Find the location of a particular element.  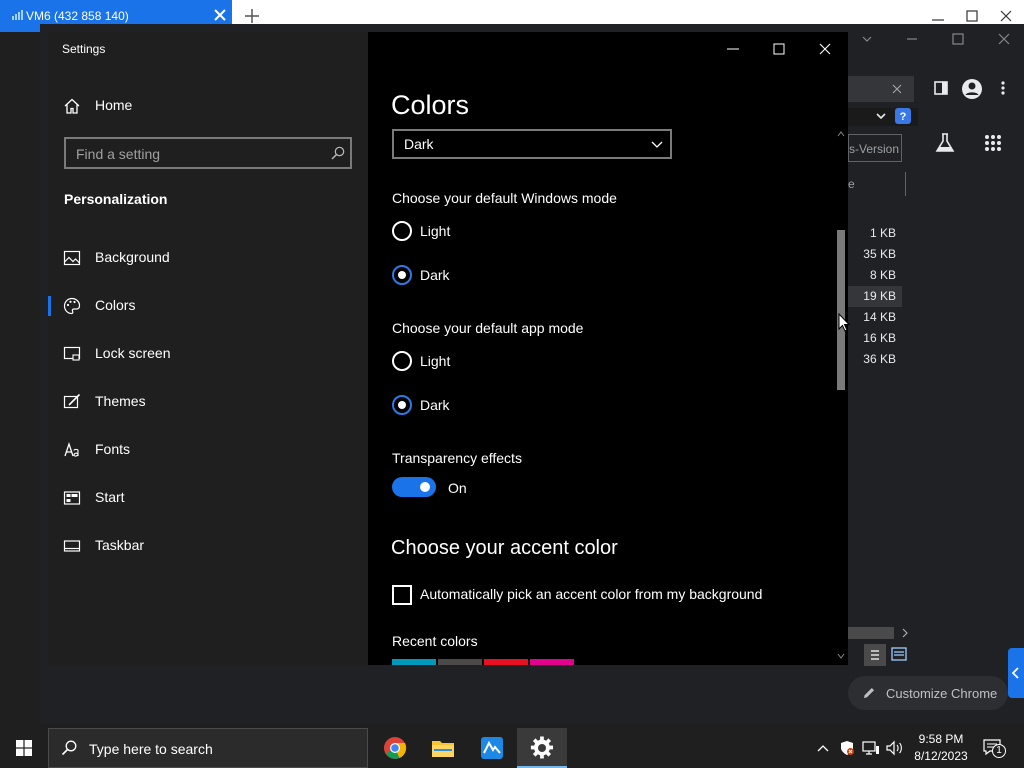

toggle-knob is located at coordinates (425, 487).